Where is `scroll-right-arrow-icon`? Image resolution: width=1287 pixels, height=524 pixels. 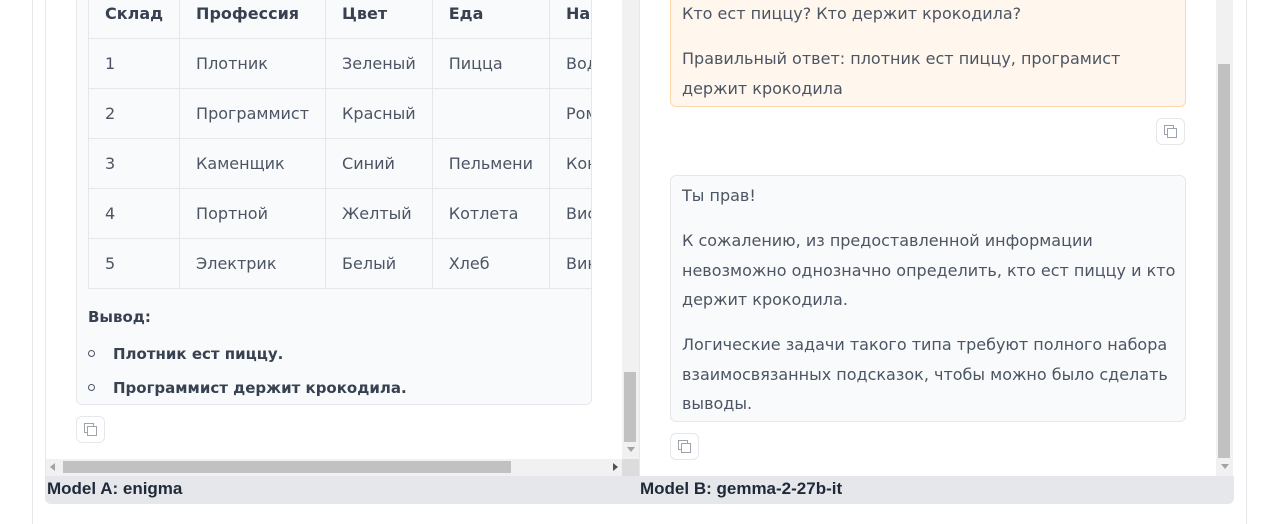 scroll-right-arrow-icon is located at coordinates (615, 467).